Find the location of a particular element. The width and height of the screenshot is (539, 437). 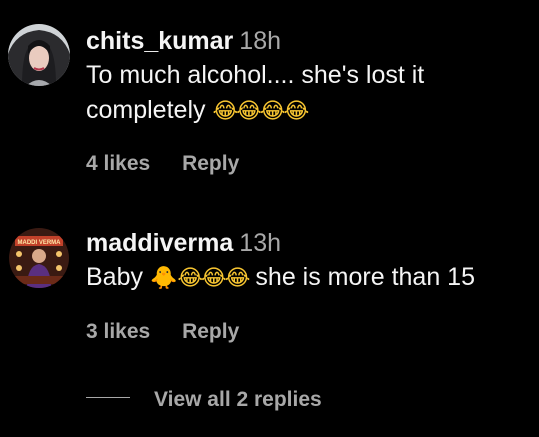

comment-actions: 4 likes Reply is located at coordinates (162, 164).